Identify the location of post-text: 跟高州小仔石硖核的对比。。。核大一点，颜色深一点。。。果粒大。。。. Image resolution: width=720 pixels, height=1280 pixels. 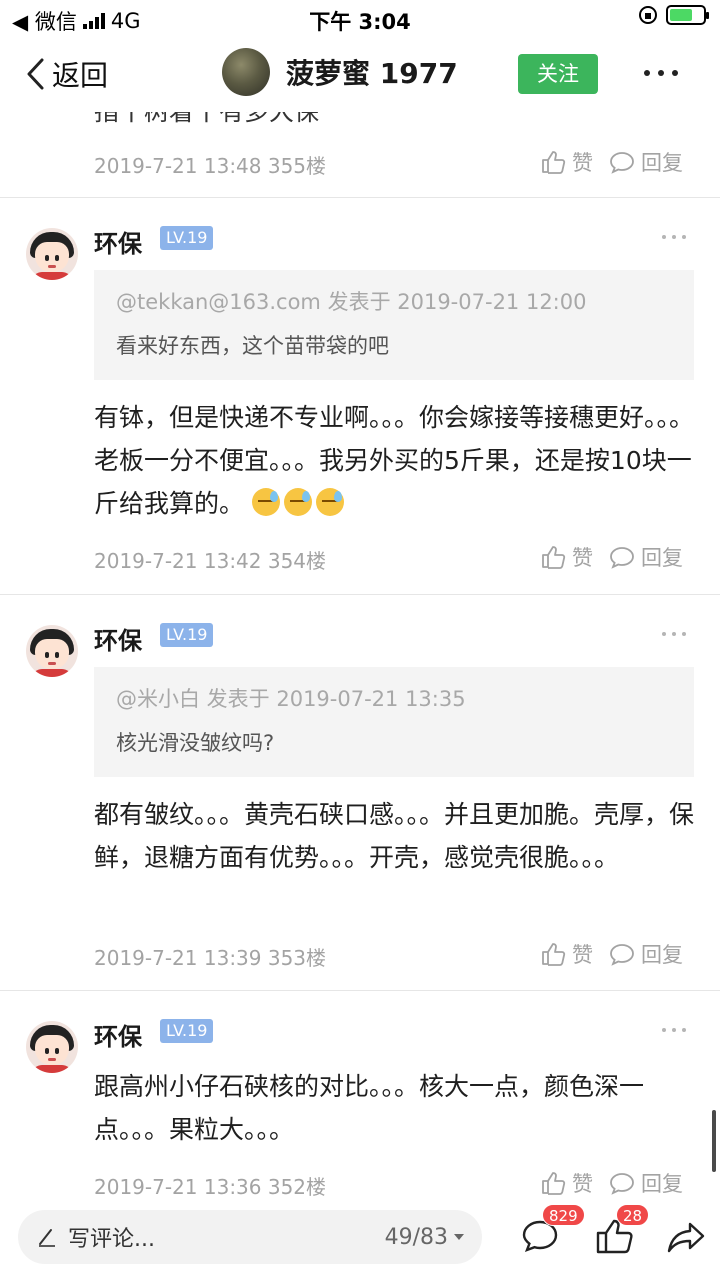
(369, 1108).